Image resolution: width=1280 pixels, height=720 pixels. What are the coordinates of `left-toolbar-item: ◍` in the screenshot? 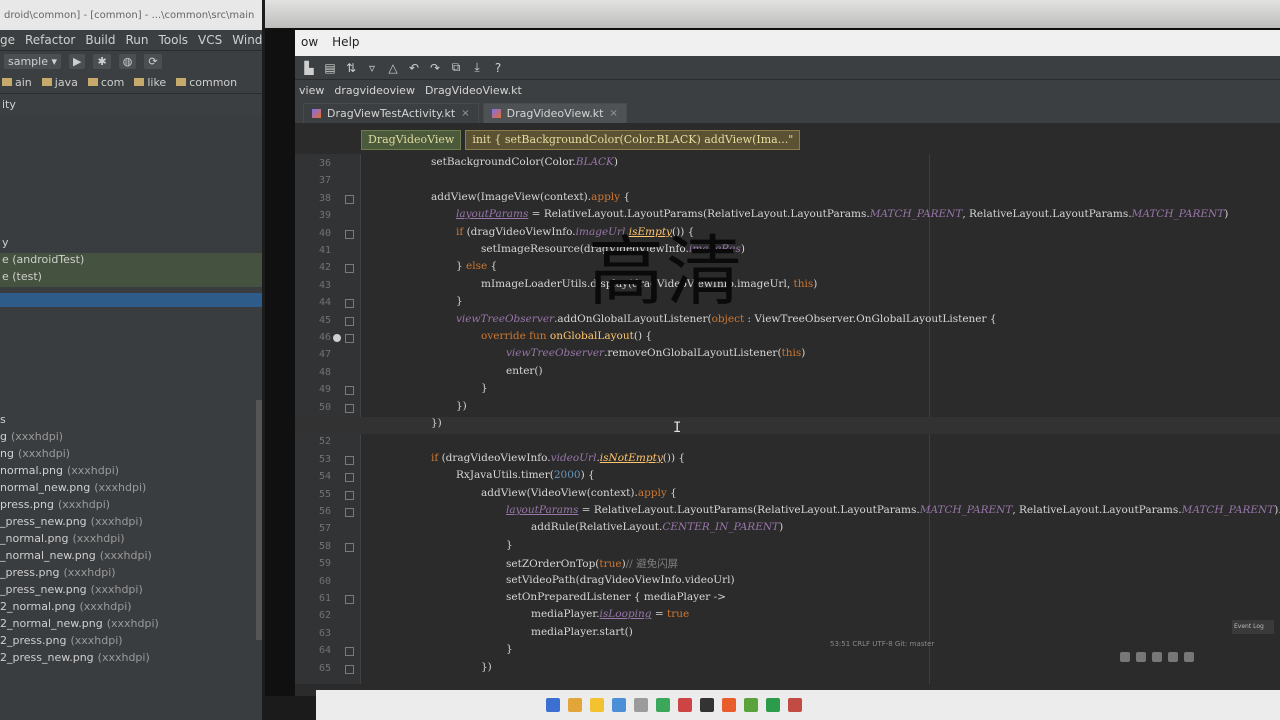 It's located at (127, 61).